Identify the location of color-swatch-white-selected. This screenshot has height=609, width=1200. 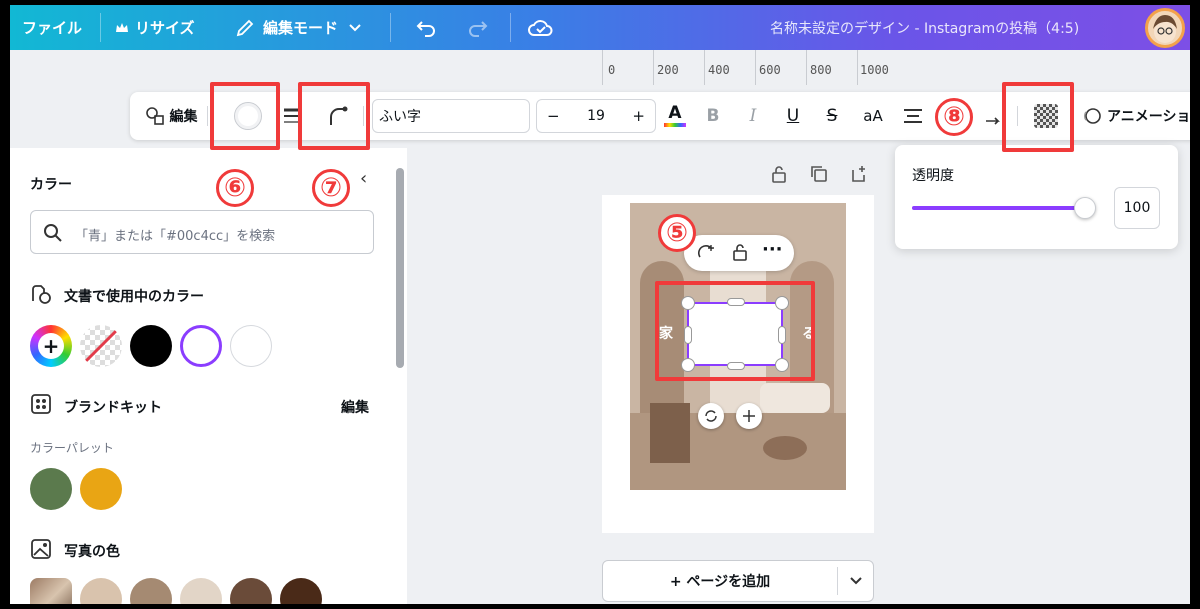
(201, 346).